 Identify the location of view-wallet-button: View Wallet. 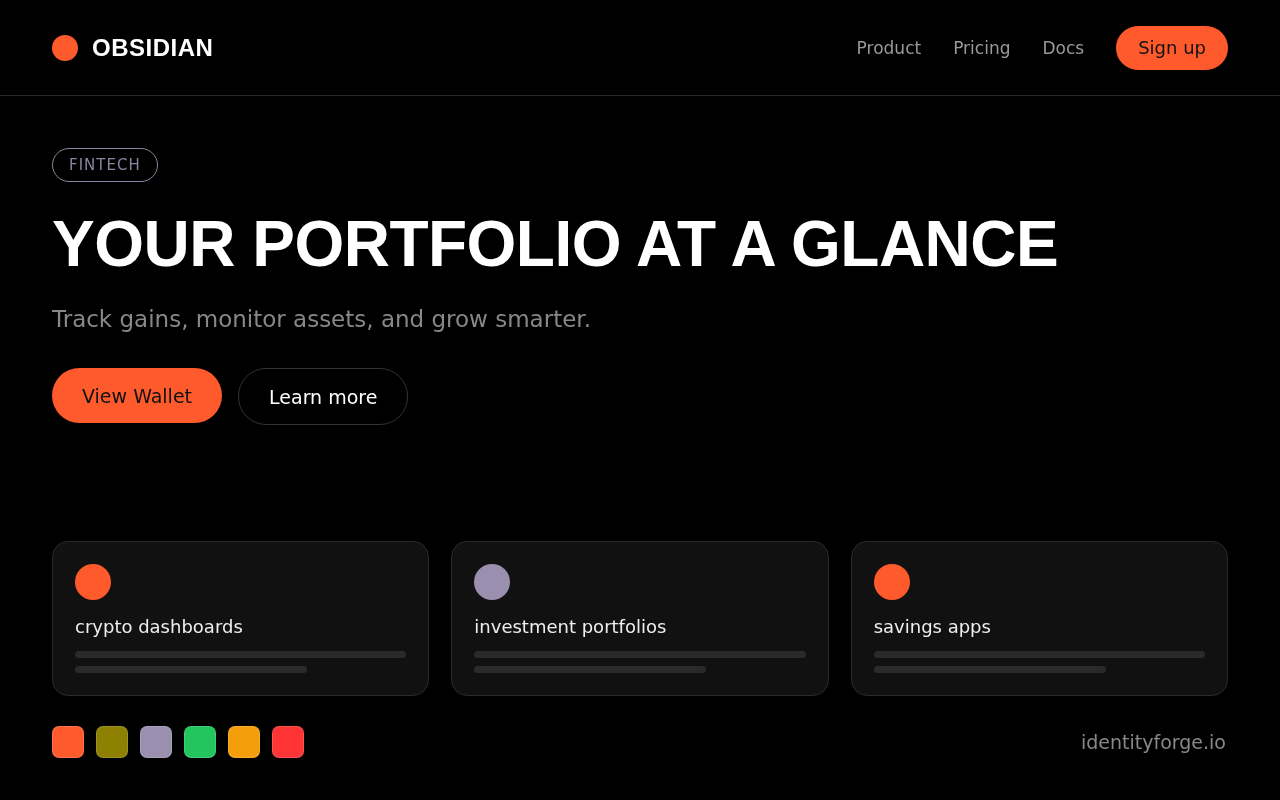
(137, 395).